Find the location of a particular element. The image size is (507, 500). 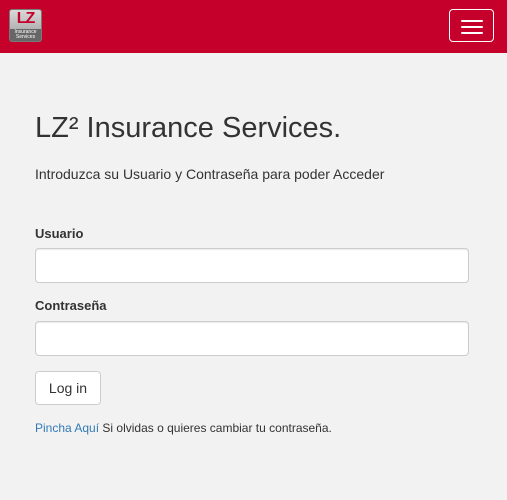

lz-logo: LZ Insurance Services is located at coordinates (25, 25).